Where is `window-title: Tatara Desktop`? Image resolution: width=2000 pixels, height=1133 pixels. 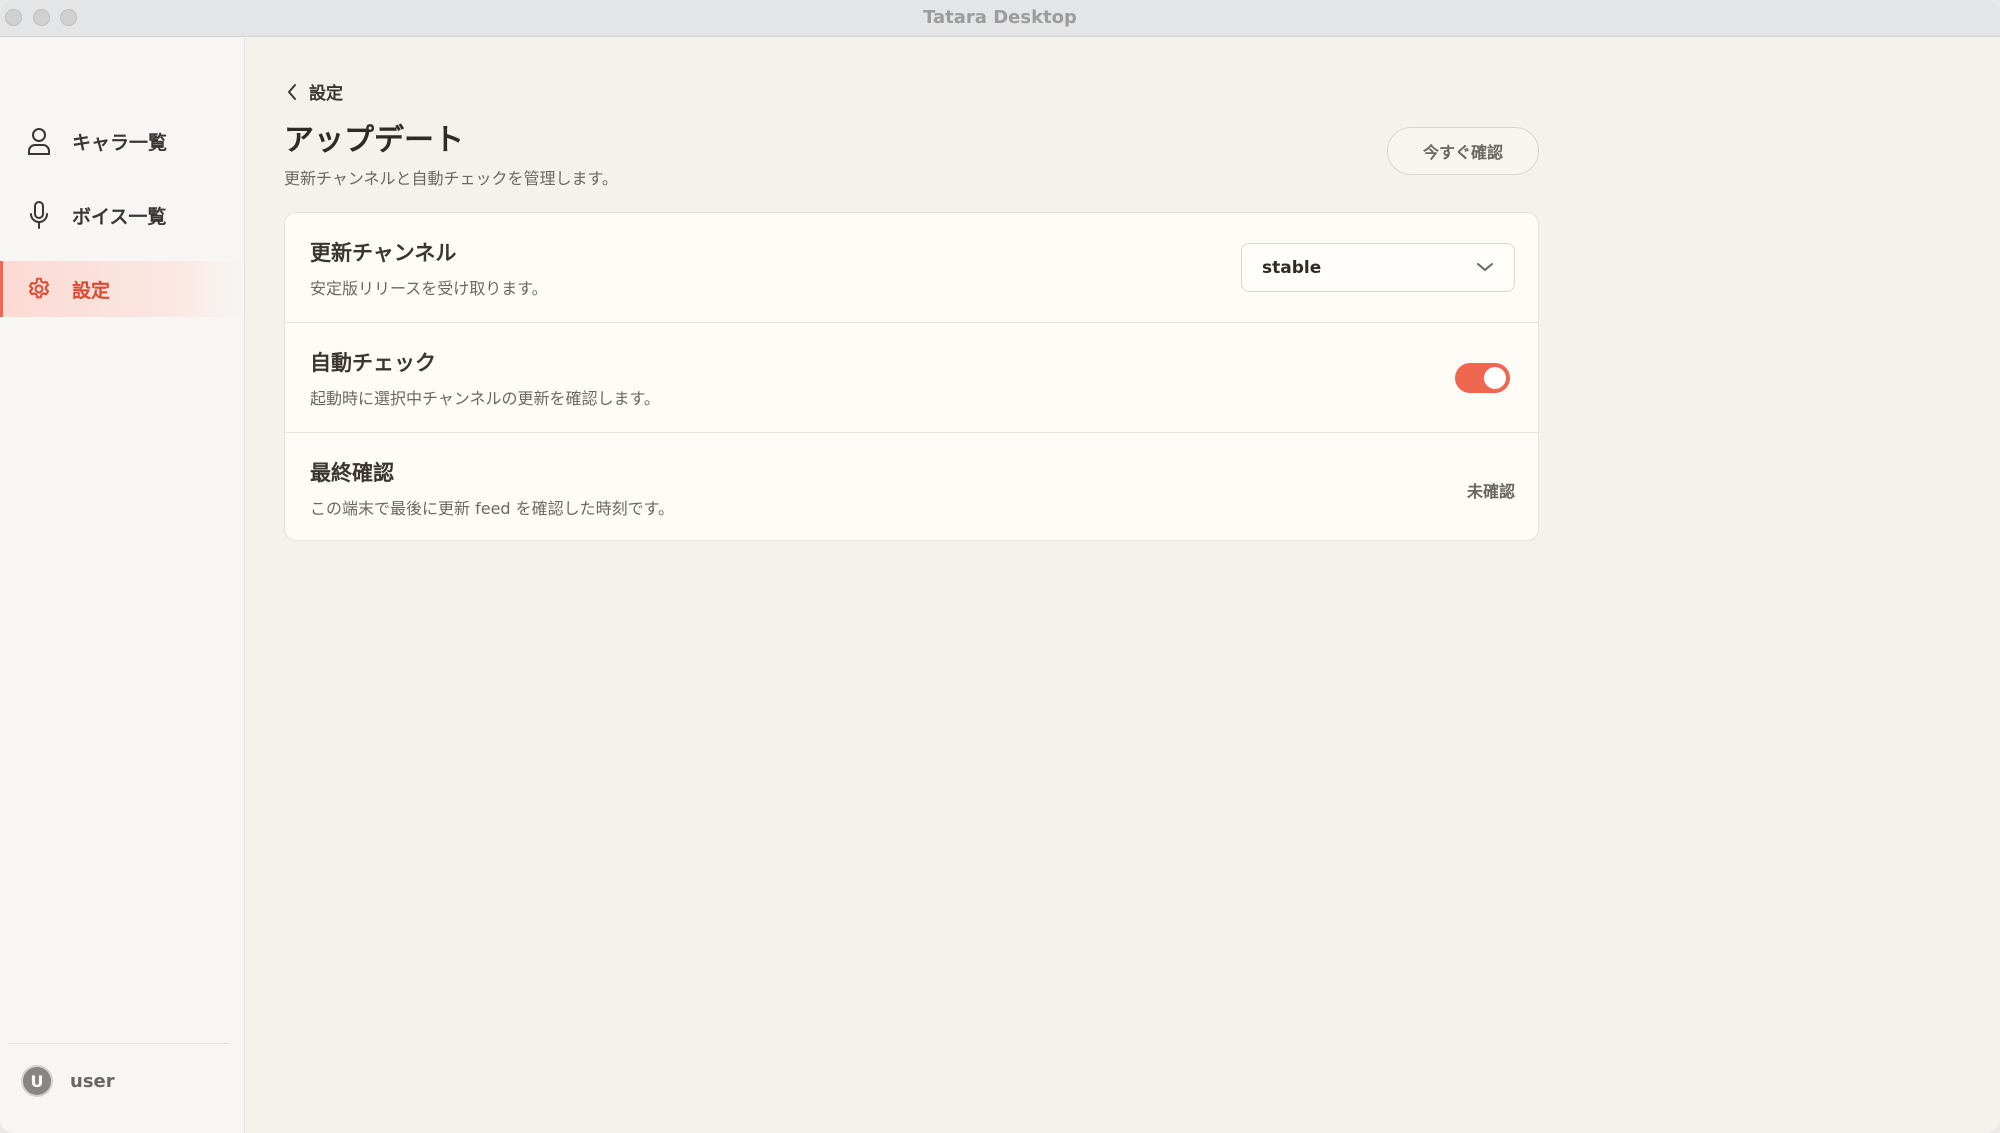 window-title: Tatara Desktop is located at coordinates (1000, 17).